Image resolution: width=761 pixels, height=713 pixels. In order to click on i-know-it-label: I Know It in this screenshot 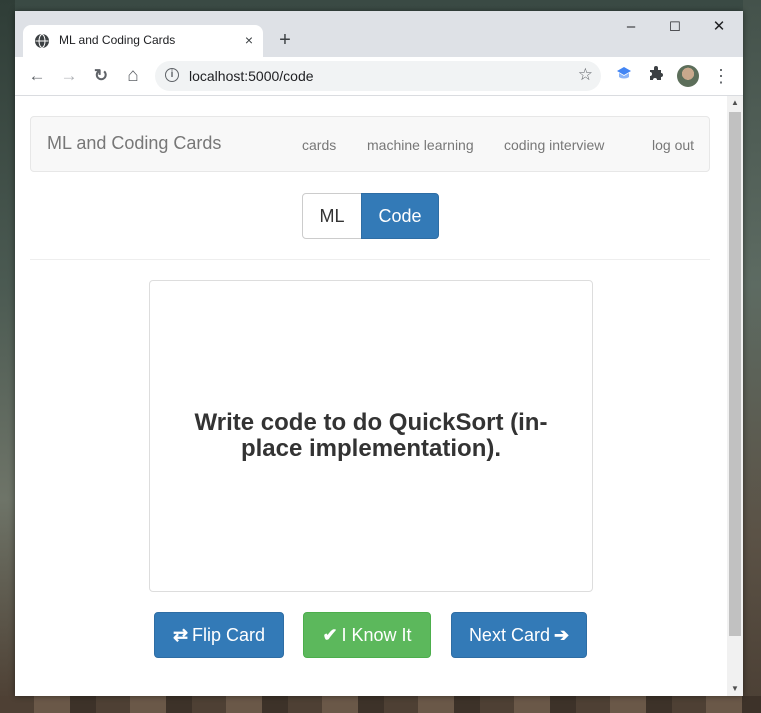, I will do `click(376, 635)`.